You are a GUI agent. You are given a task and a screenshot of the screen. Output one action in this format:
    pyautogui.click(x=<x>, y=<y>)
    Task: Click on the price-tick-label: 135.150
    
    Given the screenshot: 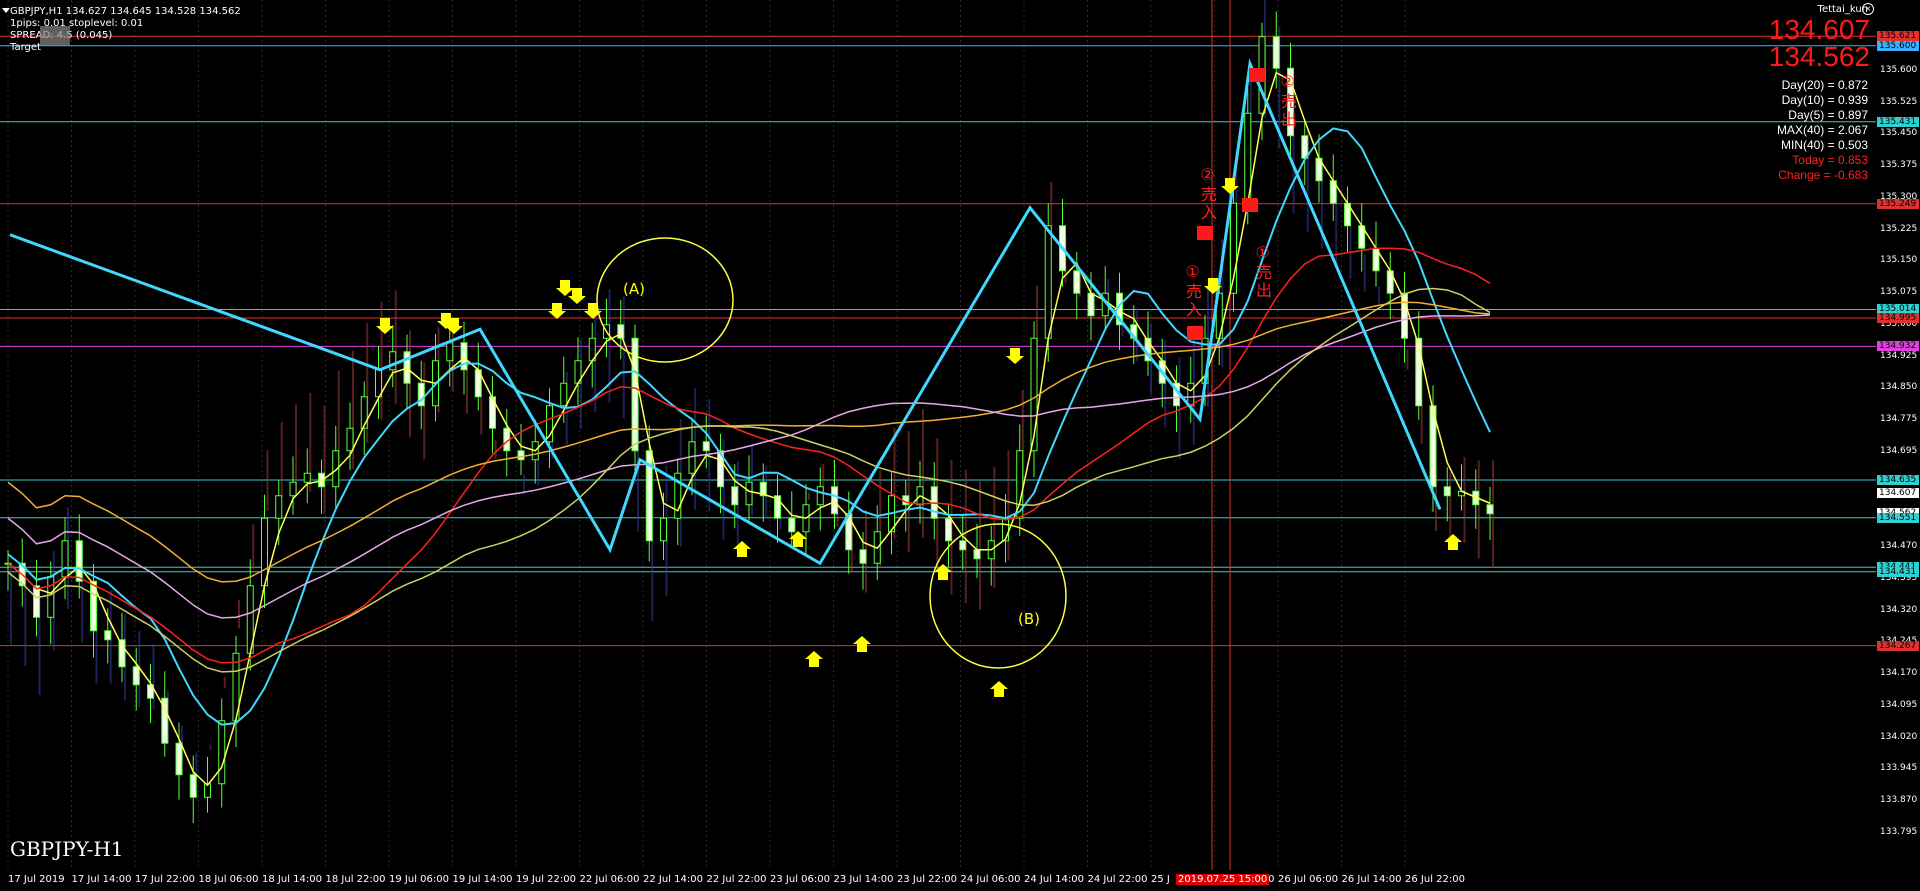 What is the action you would take?
    pyautogui.click(x=1899, y=260)
    